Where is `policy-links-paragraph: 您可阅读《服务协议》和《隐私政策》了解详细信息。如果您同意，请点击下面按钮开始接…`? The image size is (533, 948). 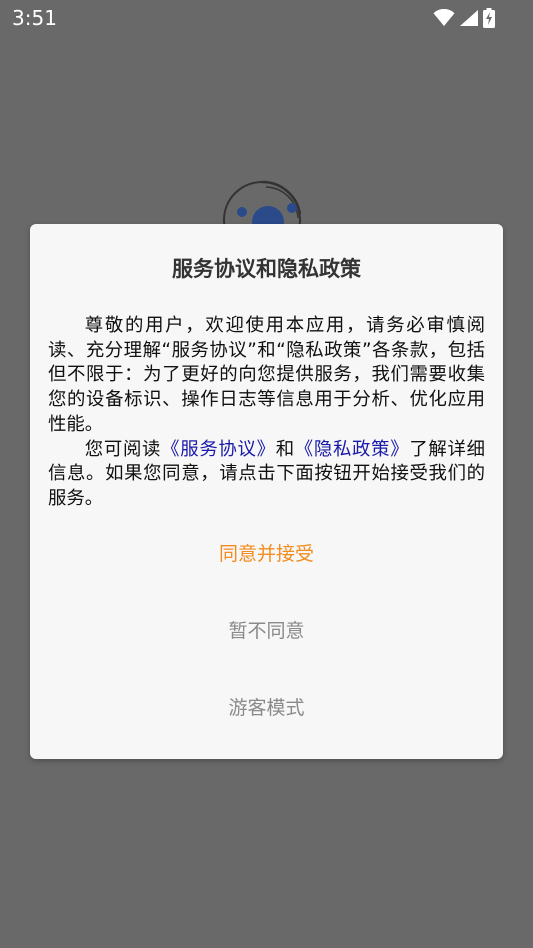 policy-links-paragraph: 您可阅读《服务协议》和《隐私政策》了解详细信息。如果您同意，请点击下面按钮开始接… is located at coordinates (266, 475).